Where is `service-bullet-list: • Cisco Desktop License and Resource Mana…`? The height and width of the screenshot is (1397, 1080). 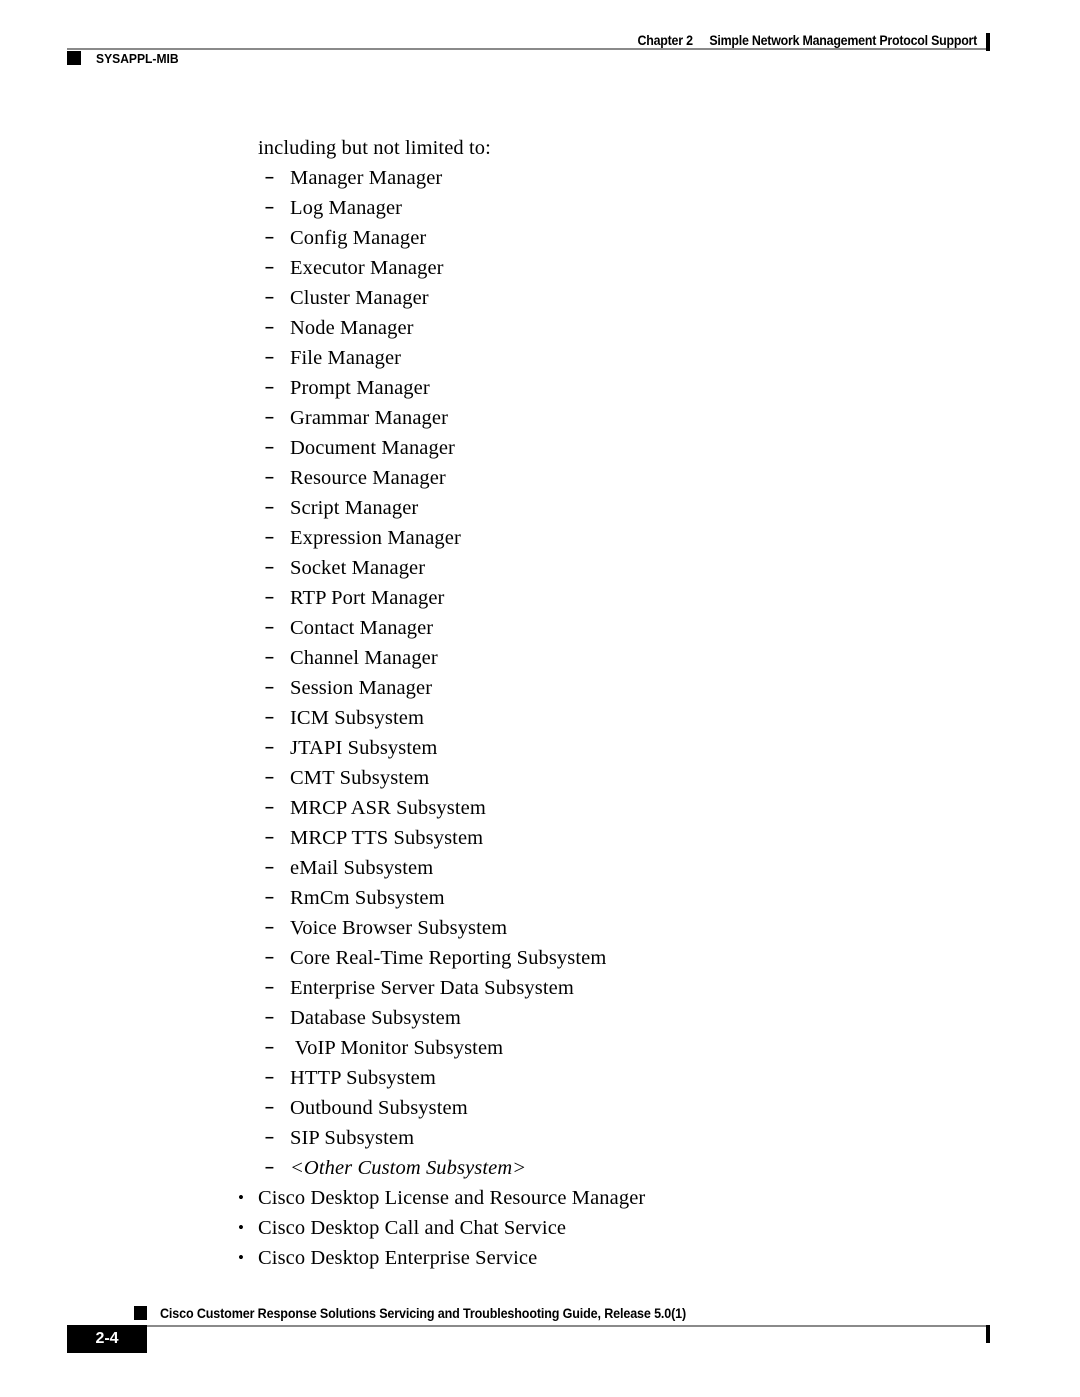
service-bullet-list: • Cisco Desktop License and Resource Mana… is located at coordinates (540, 1228).